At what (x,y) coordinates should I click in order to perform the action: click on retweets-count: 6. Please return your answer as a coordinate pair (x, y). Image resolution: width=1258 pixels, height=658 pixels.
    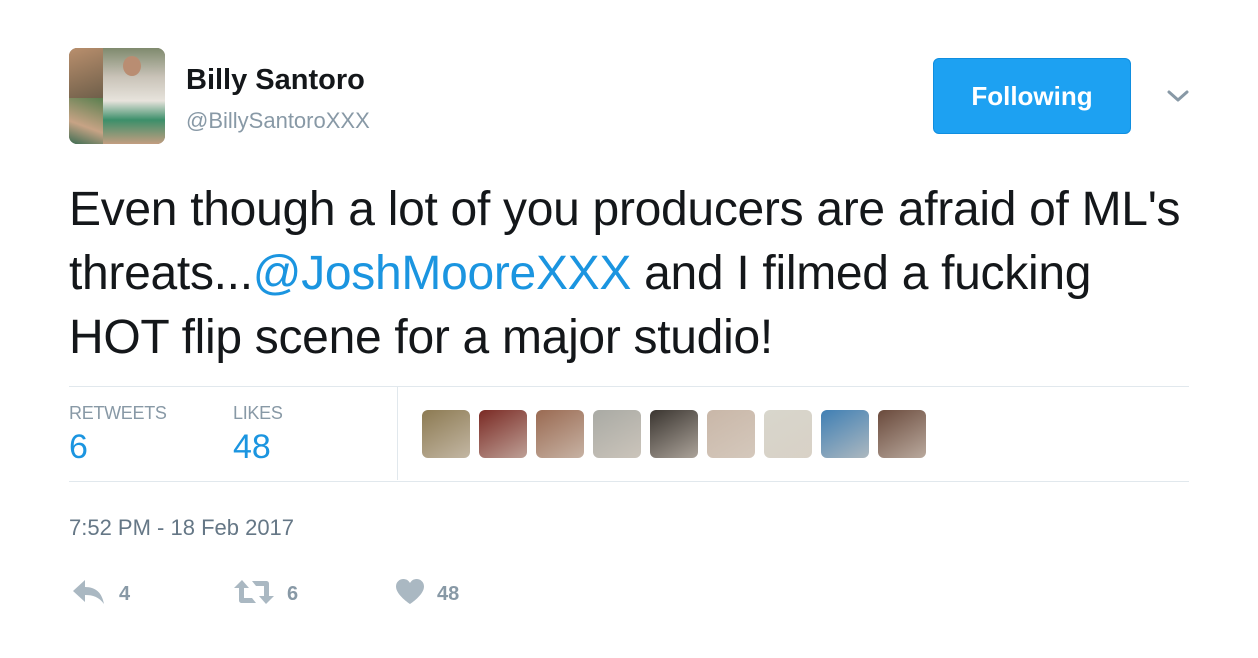
    Looking at the image, I should click on (78, 447).